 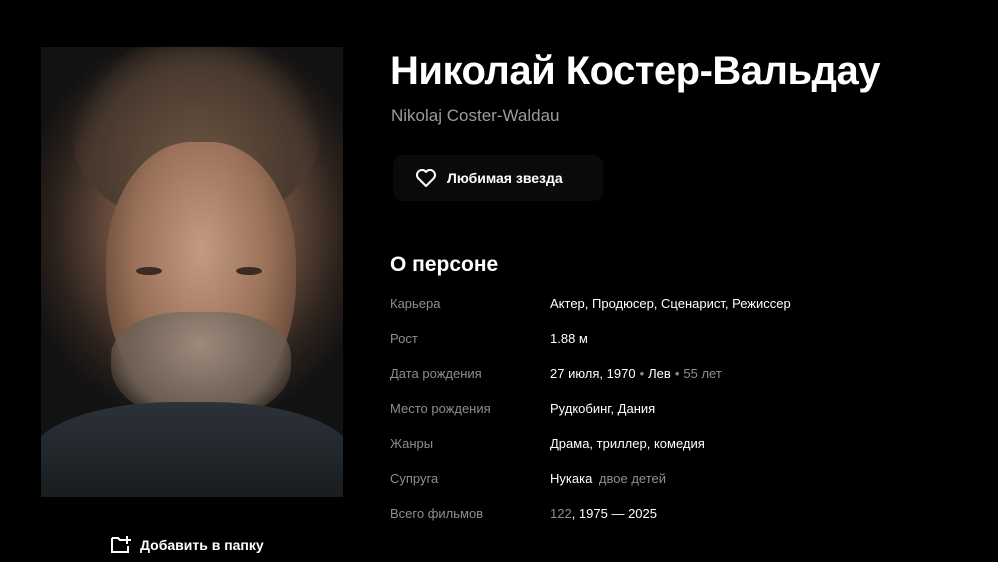 I want to click on spouse-name: Нукака, so click(x=571, y=478).